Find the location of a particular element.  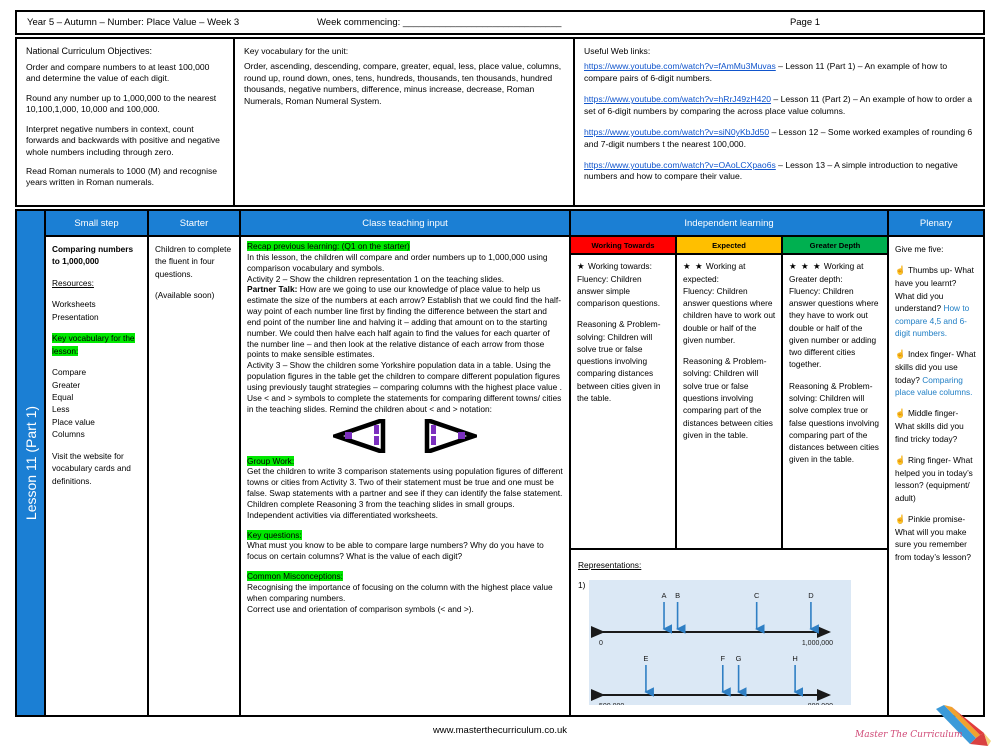

resource-item: Presentation is located at coordinates (75, 316).